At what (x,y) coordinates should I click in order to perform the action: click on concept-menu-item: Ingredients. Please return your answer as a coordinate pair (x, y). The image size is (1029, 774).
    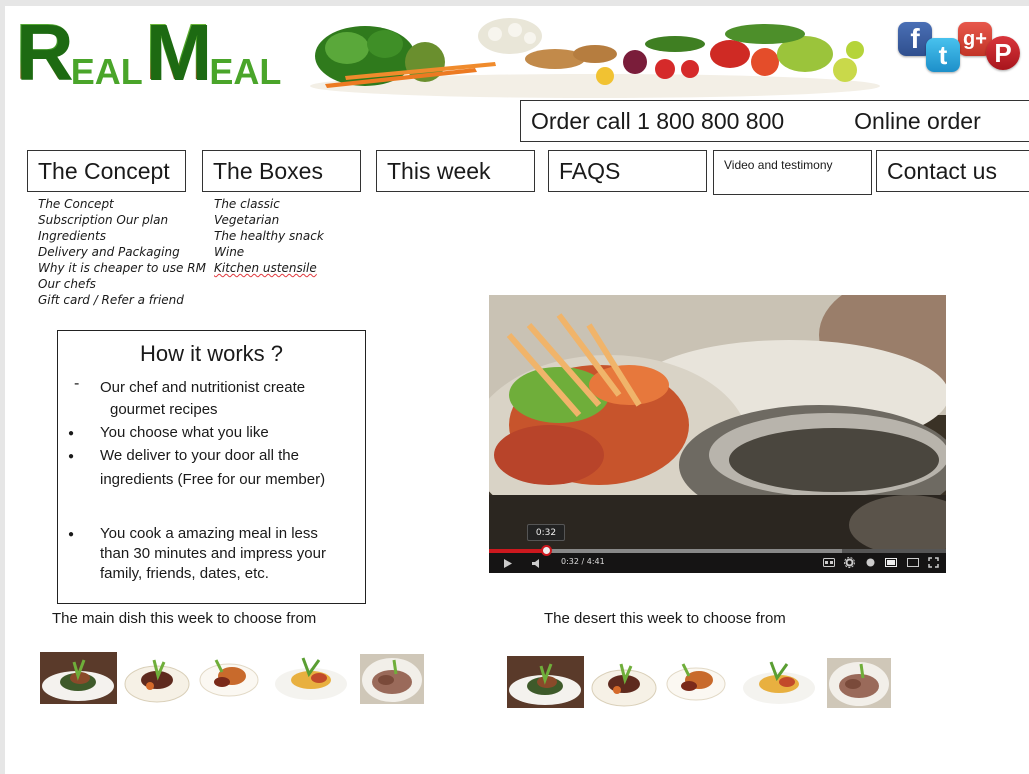
    Looking at the image, I should click on (122, 236).